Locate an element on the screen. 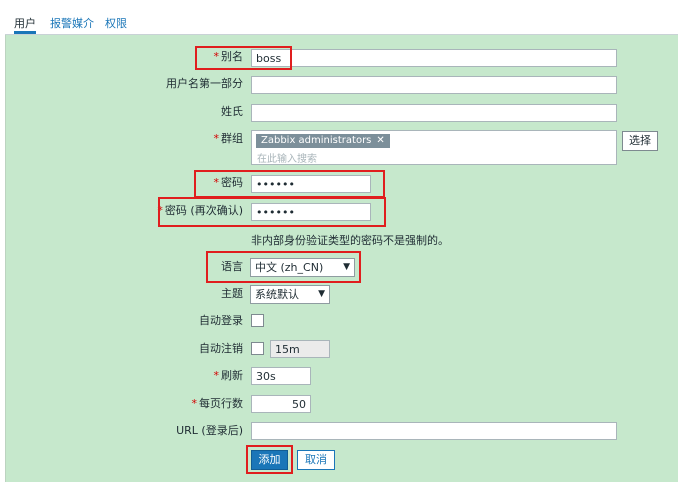 The image size is (678, 482). tab-user: 用户 is located at coordinates (25, 24).